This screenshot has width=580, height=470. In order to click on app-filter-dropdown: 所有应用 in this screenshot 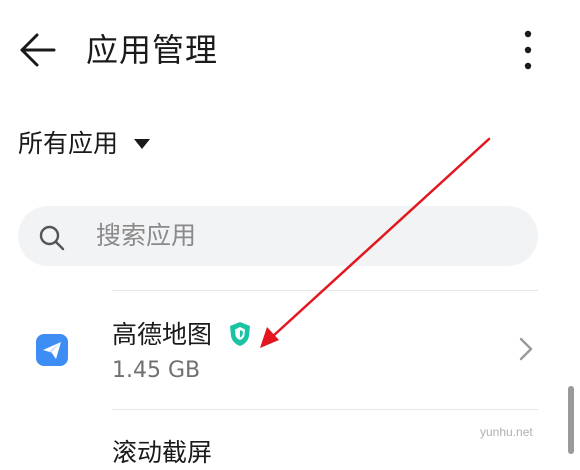, I will do `click(84, 144)`.